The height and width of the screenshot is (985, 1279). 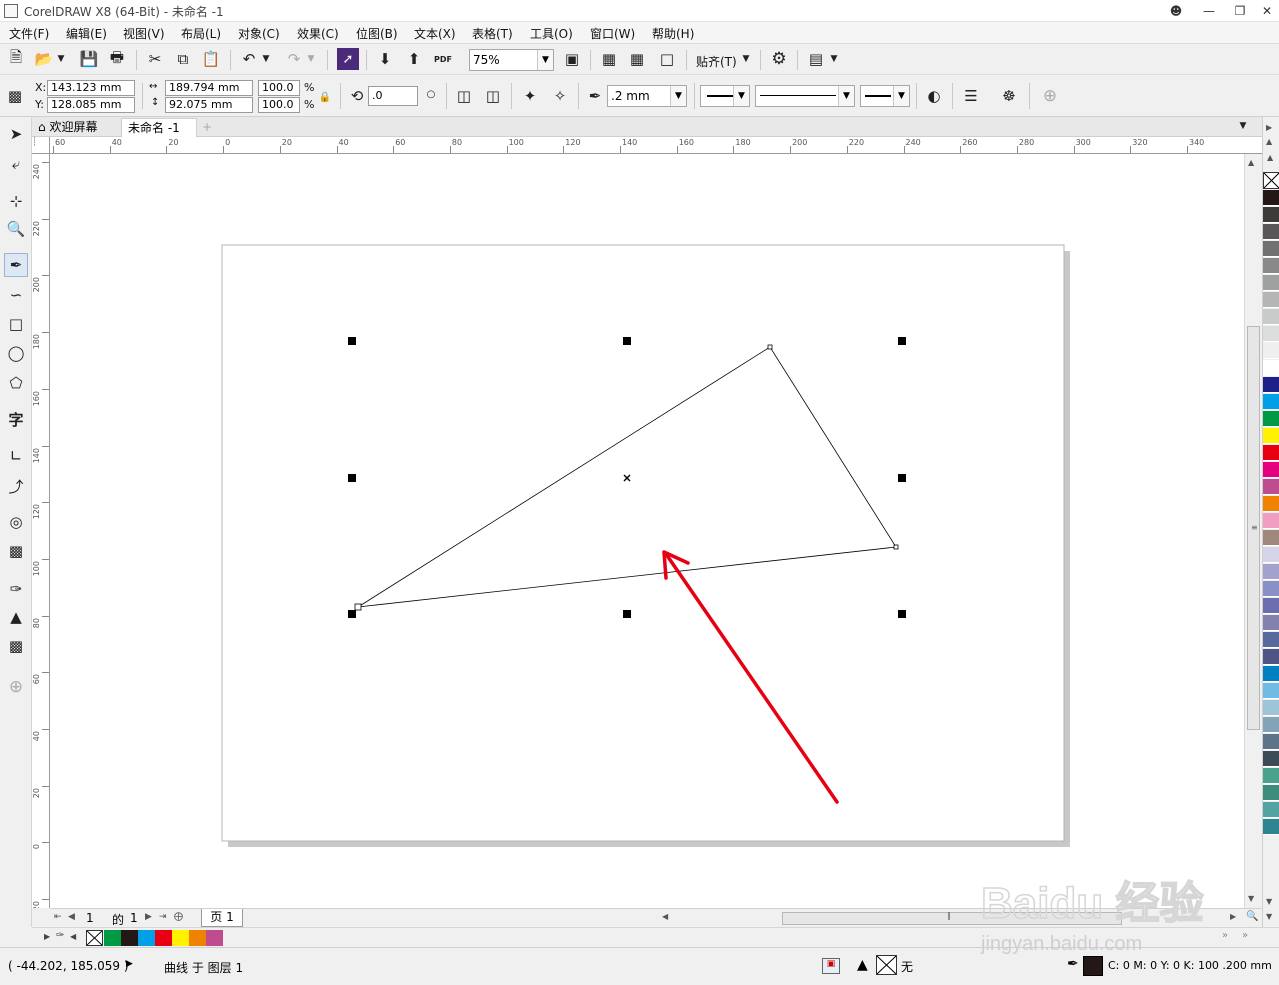 I want to click on search-content-icon: ➚, so click(x=348, y=59).